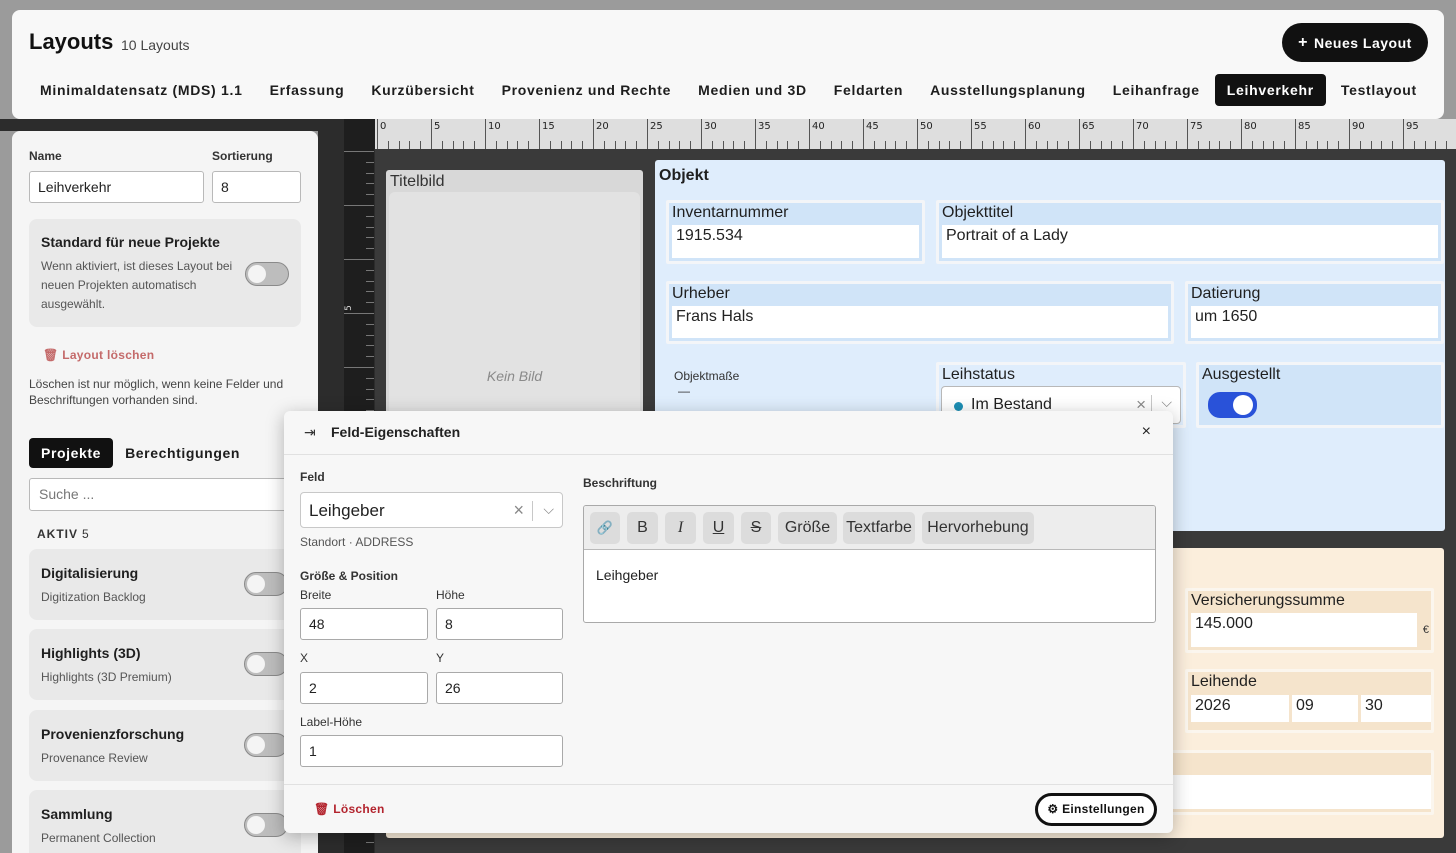 This screenshot has width=1456, height=853. What do you see at coordinates (920, 312) in the screenshot?
I see `urheber-field: Urheber Frans Hals` at bounding box center [920, 312].